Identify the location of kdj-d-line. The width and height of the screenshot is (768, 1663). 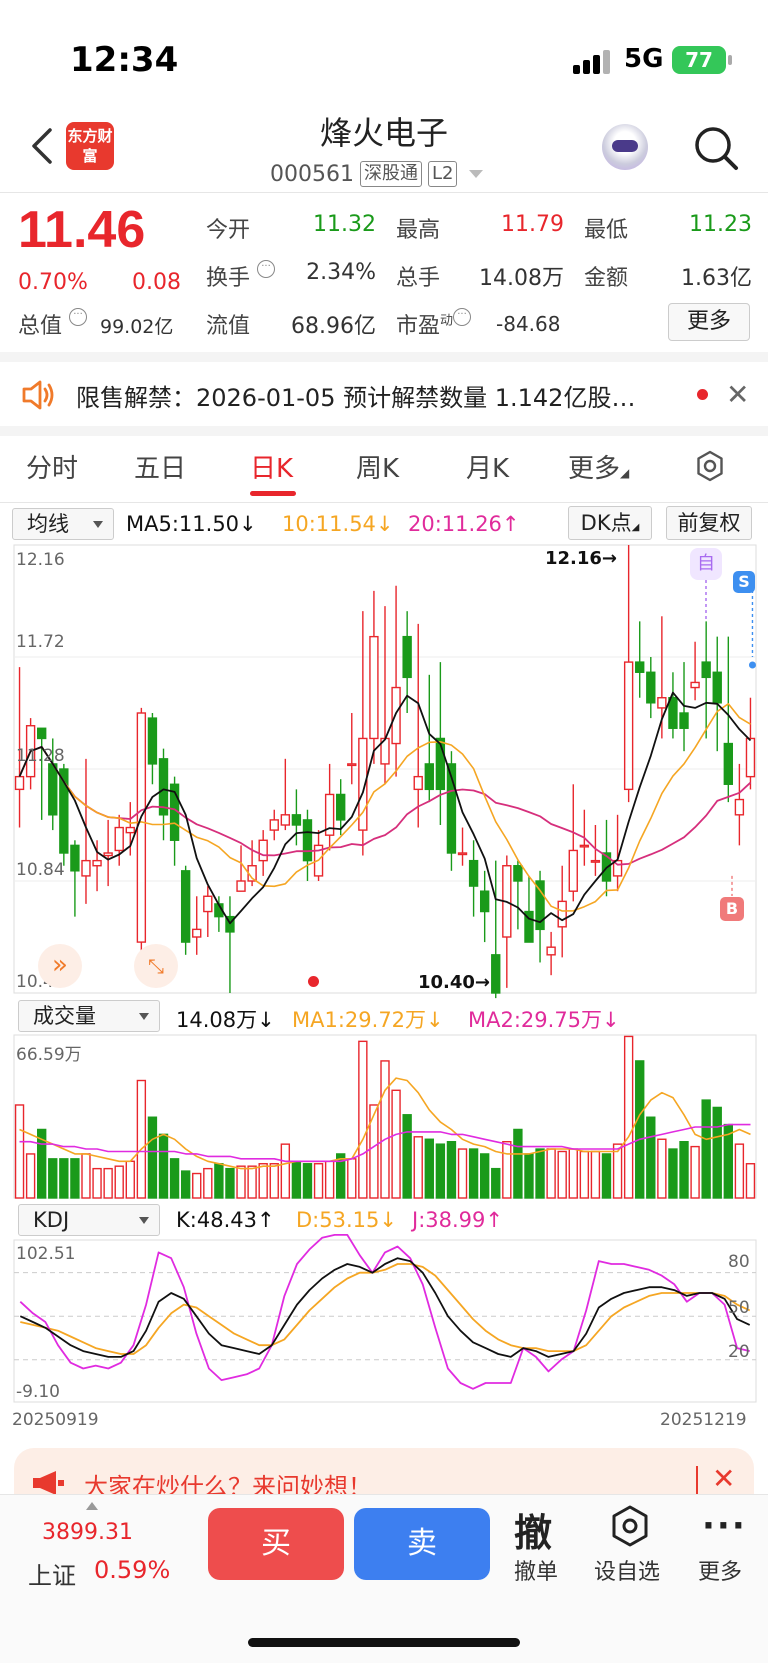
(385, 1309).